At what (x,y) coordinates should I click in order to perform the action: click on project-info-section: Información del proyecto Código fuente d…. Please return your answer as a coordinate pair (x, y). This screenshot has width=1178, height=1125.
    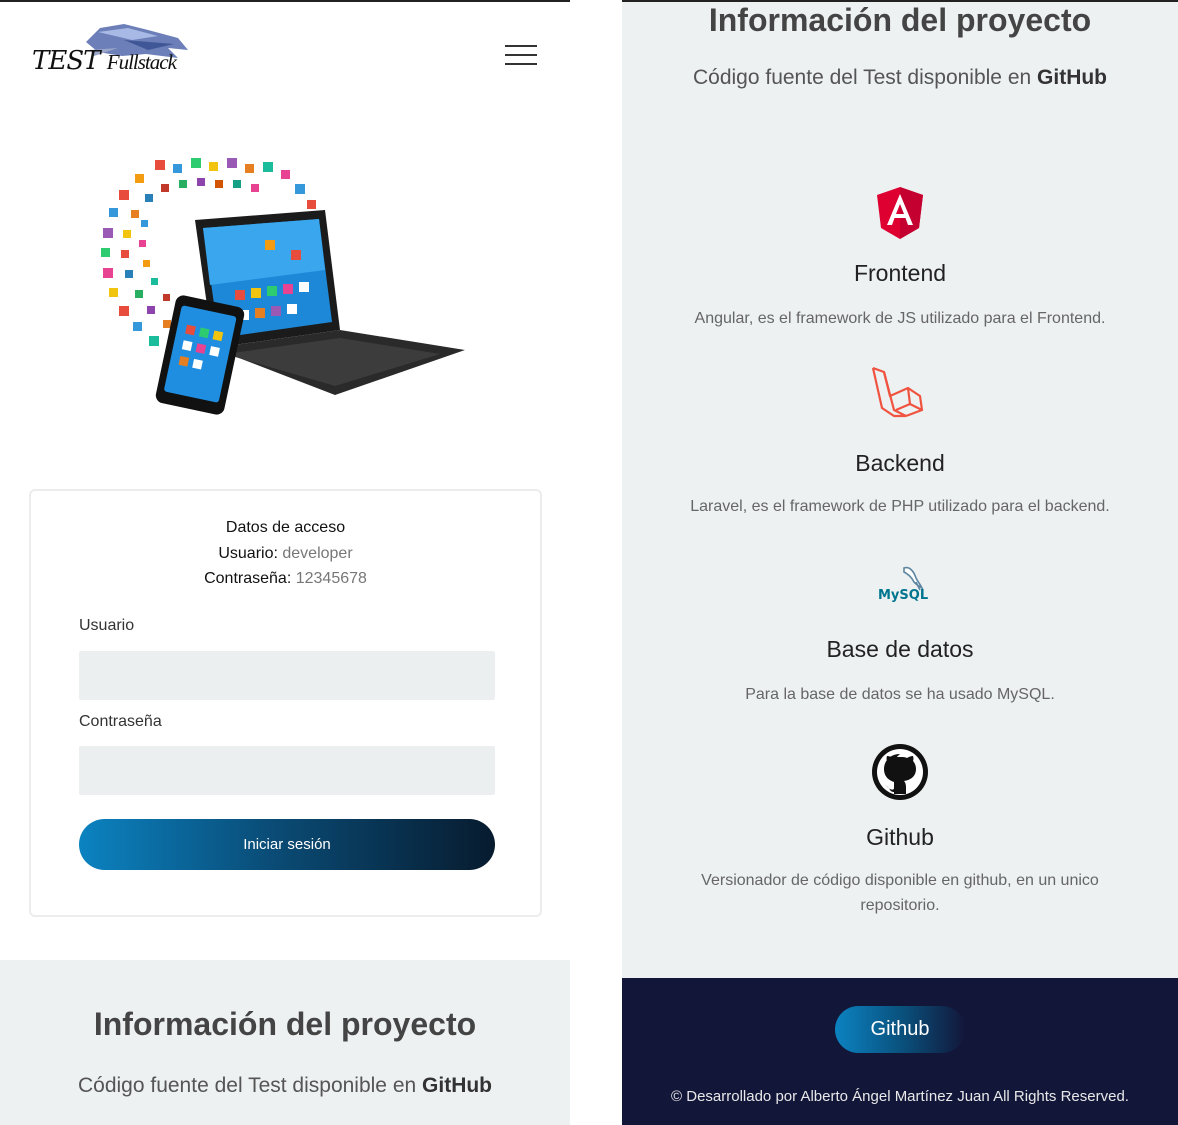
    Looking at the image, I should click on (285, 1042).